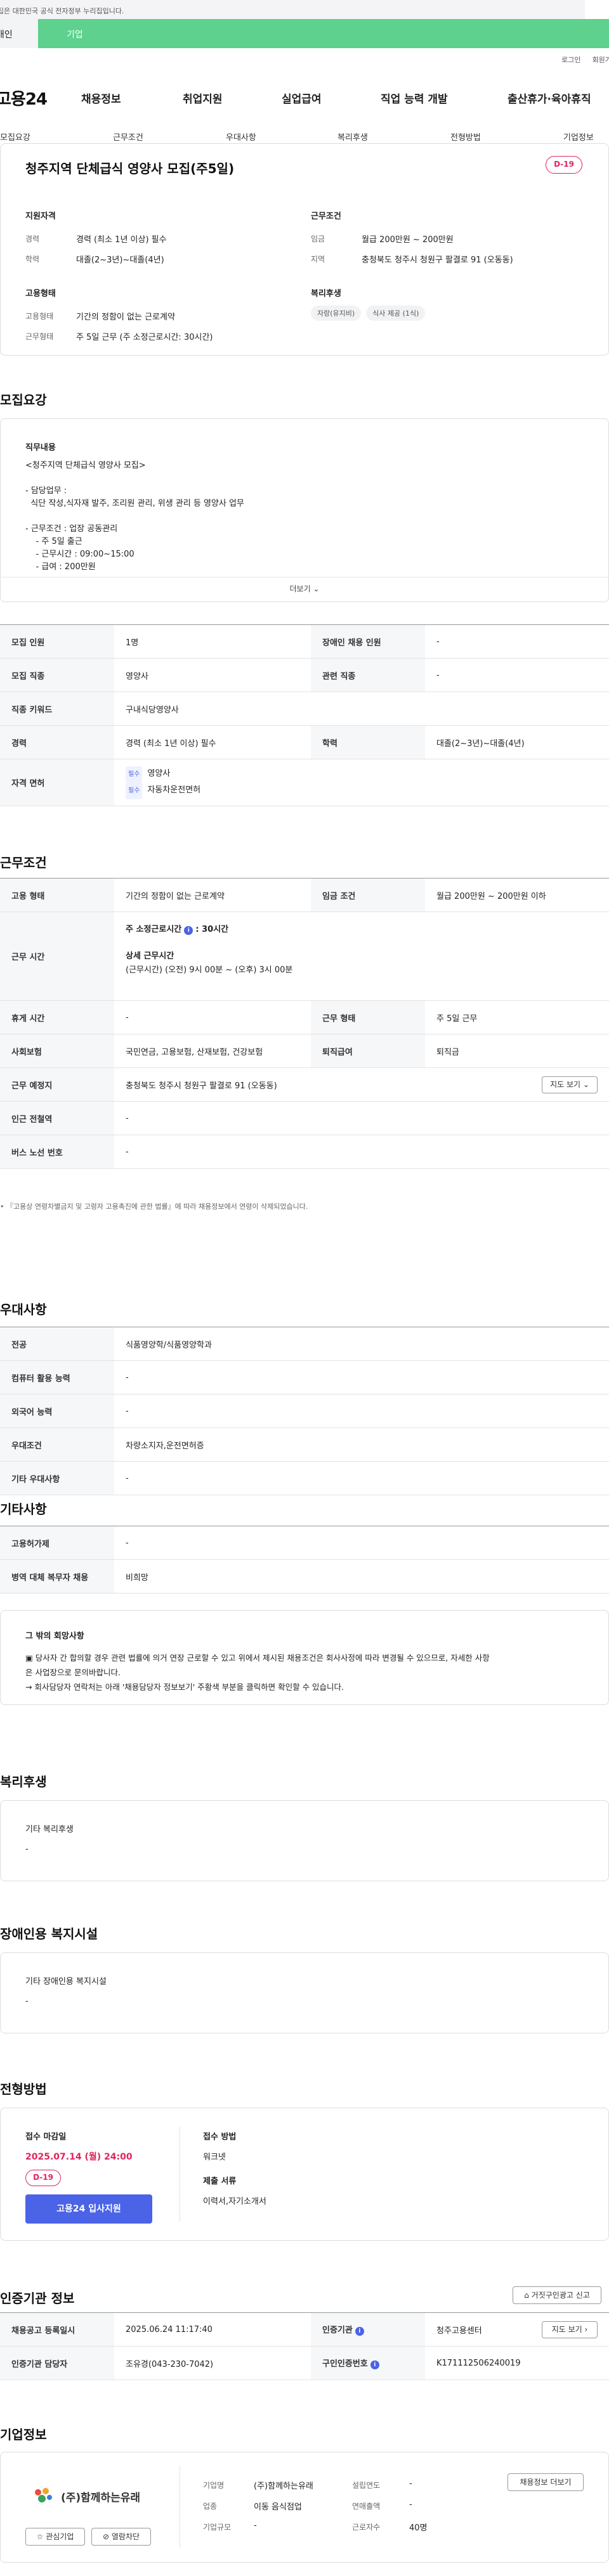 Image resolution: width=609 pixels, height=2576 pixels. What do you see at coordinates (57, 1152) in the screenshot?
I see `work-th: 버스 노선 번호` at bounding box center [57, 1152].